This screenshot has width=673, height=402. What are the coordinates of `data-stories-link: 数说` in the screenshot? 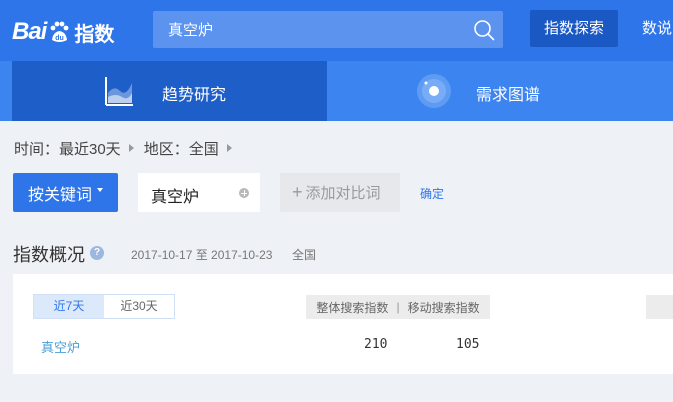 It's located at (657, 28).